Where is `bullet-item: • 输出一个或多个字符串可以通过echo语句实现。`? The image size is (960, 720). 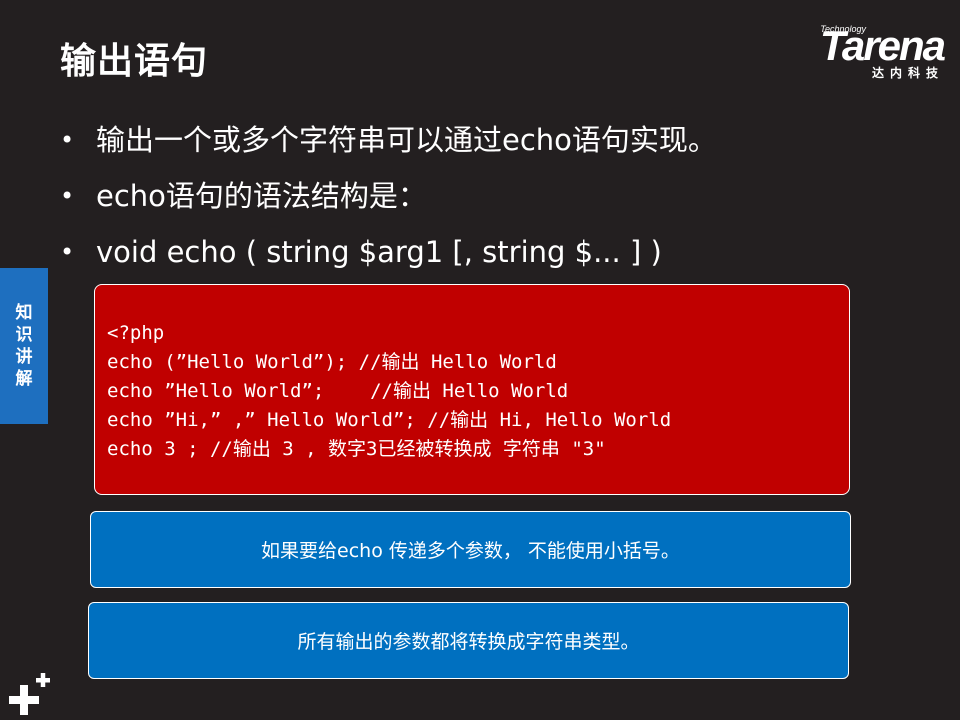
bullet-item: • 输出一个或多个字符串可以通过echo语句实现。 is located at coordinates (388, 144).